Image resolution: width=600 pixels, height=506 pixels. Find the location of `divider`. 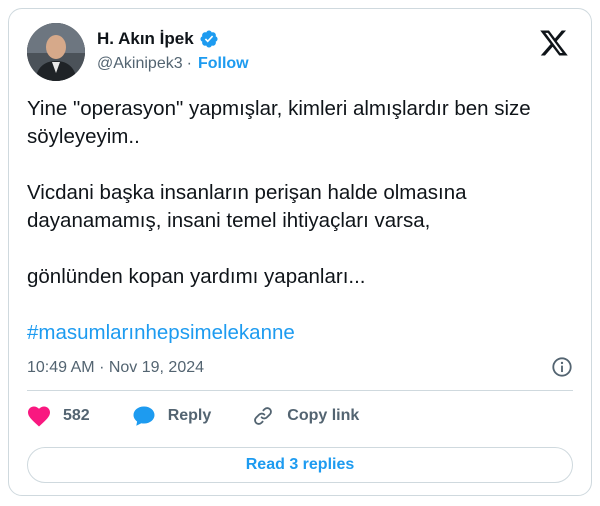

divider is located at coordinates (300, 390).